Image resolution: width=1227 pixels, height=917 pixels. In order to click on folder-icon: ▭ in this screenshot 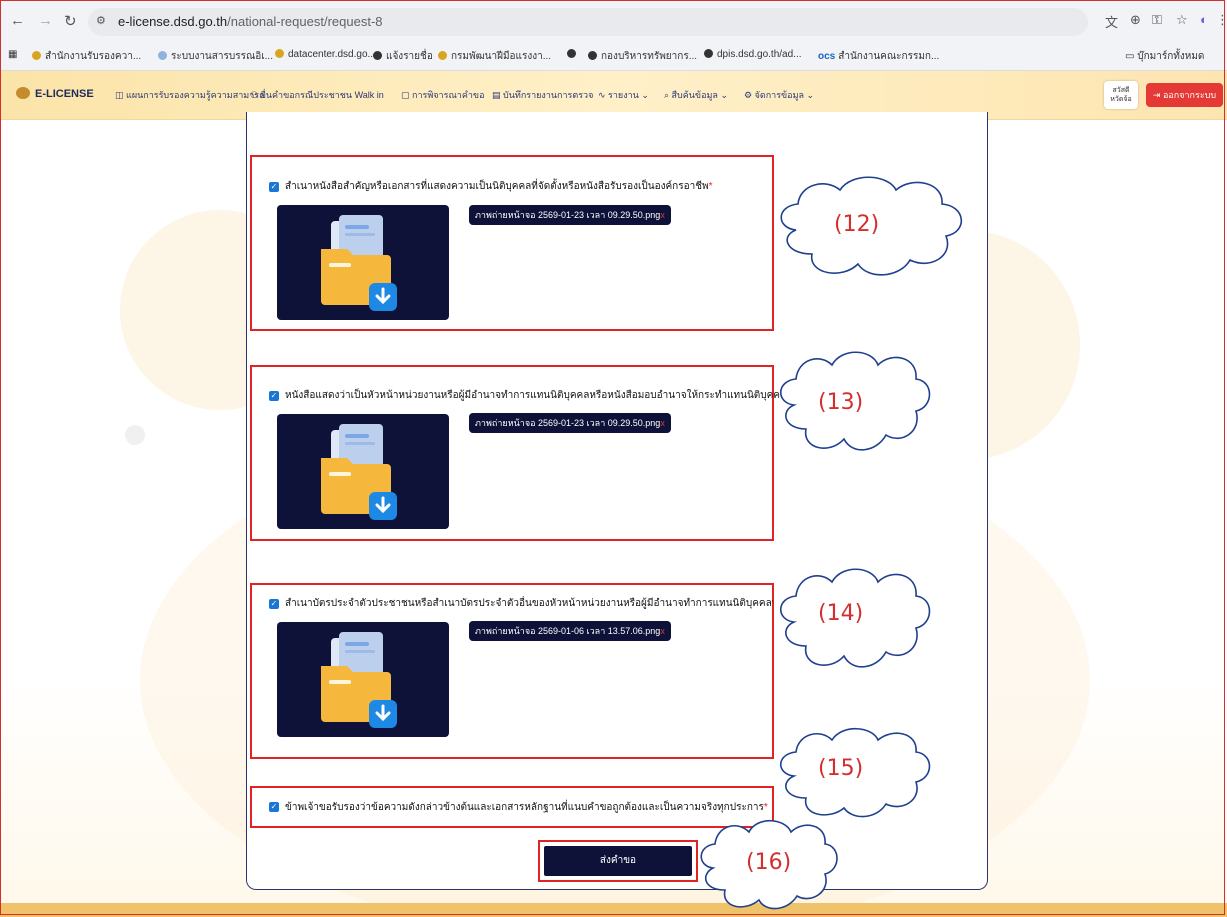, I will do `click(1131, 56)`.